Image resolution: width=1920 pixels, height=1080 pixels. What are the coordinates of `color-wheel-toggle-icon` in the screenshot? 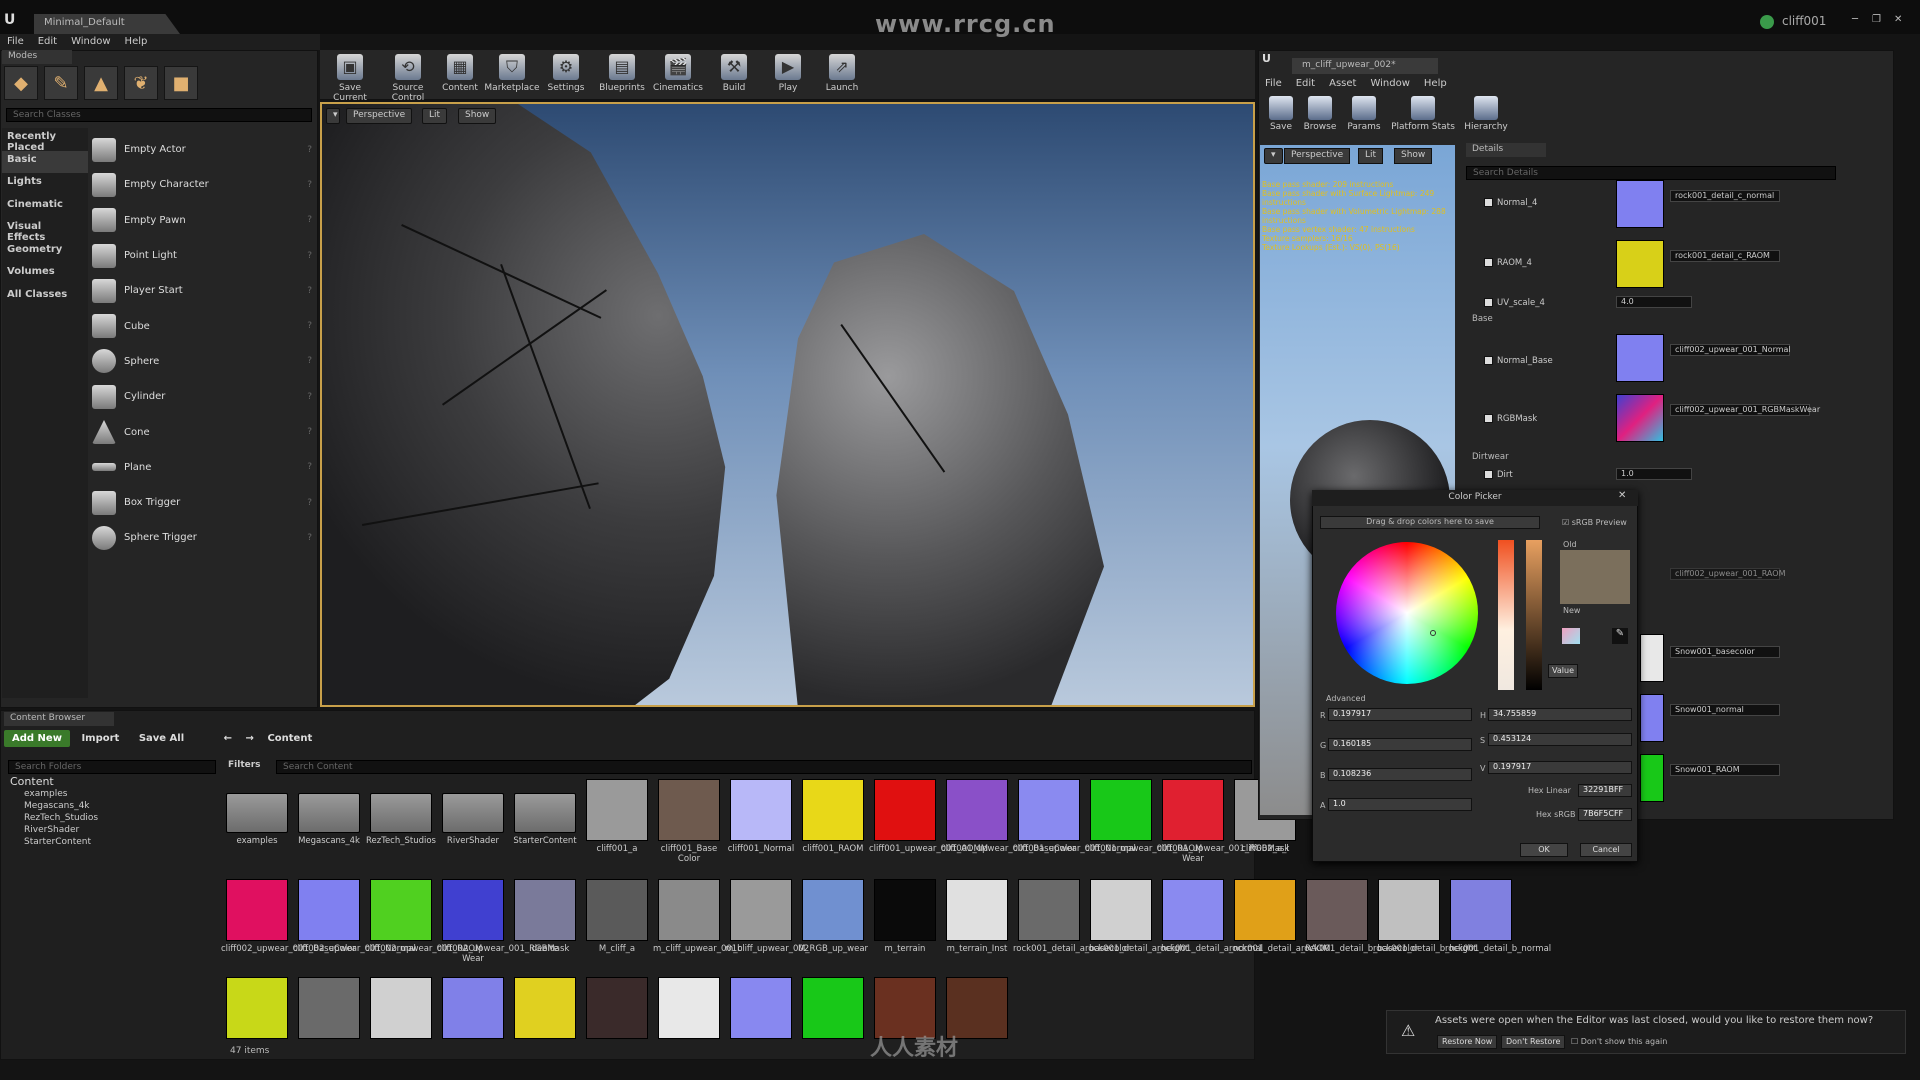 It's located at (1571, 636).